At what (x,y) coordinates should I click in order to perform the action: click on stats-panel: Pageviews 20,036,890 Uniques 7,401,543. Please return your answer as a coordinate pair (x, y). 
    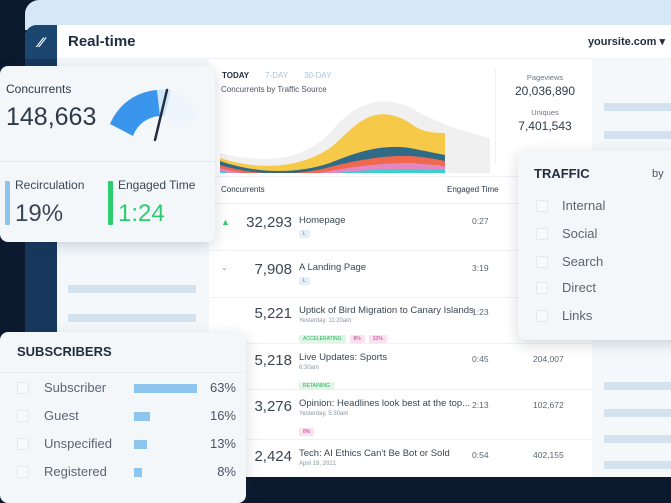
    Looking at the image, I should click on (545, 103).